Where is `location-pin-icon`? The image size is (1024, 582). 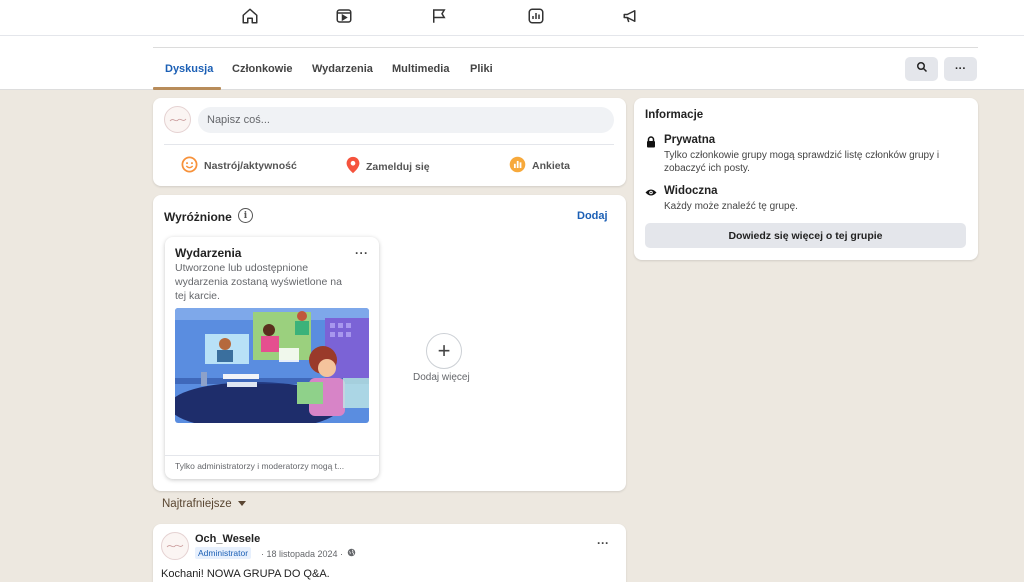
location-pin-icon is located at coordinates (353, 166).